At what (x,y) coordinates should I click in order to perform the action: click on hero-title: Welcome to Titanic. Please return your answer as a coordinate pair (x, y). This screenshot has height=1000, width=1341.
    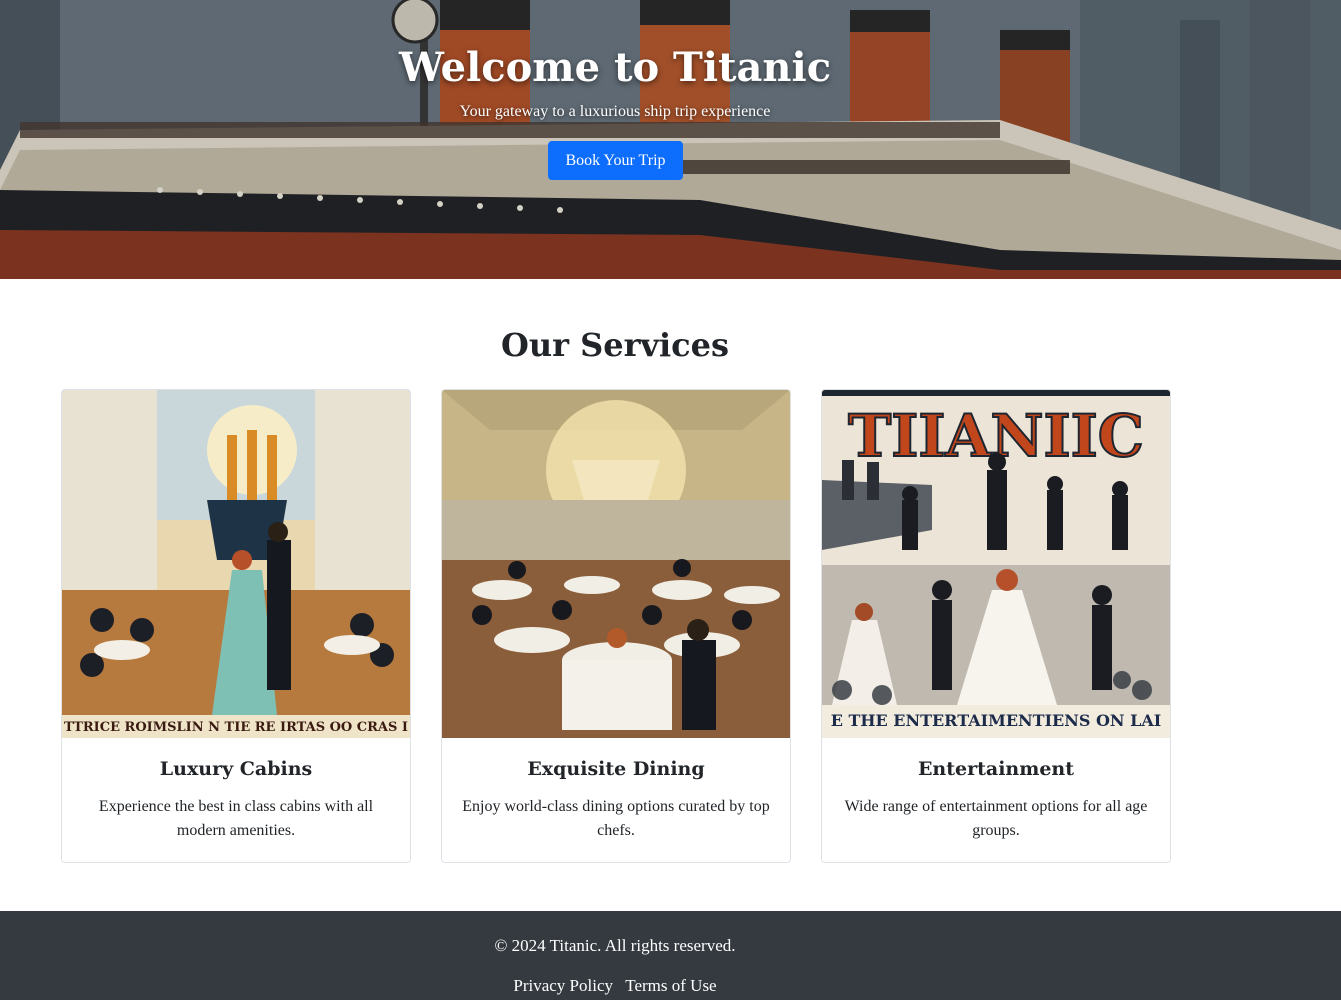
    Looking at the image, I should click on (615, 67).